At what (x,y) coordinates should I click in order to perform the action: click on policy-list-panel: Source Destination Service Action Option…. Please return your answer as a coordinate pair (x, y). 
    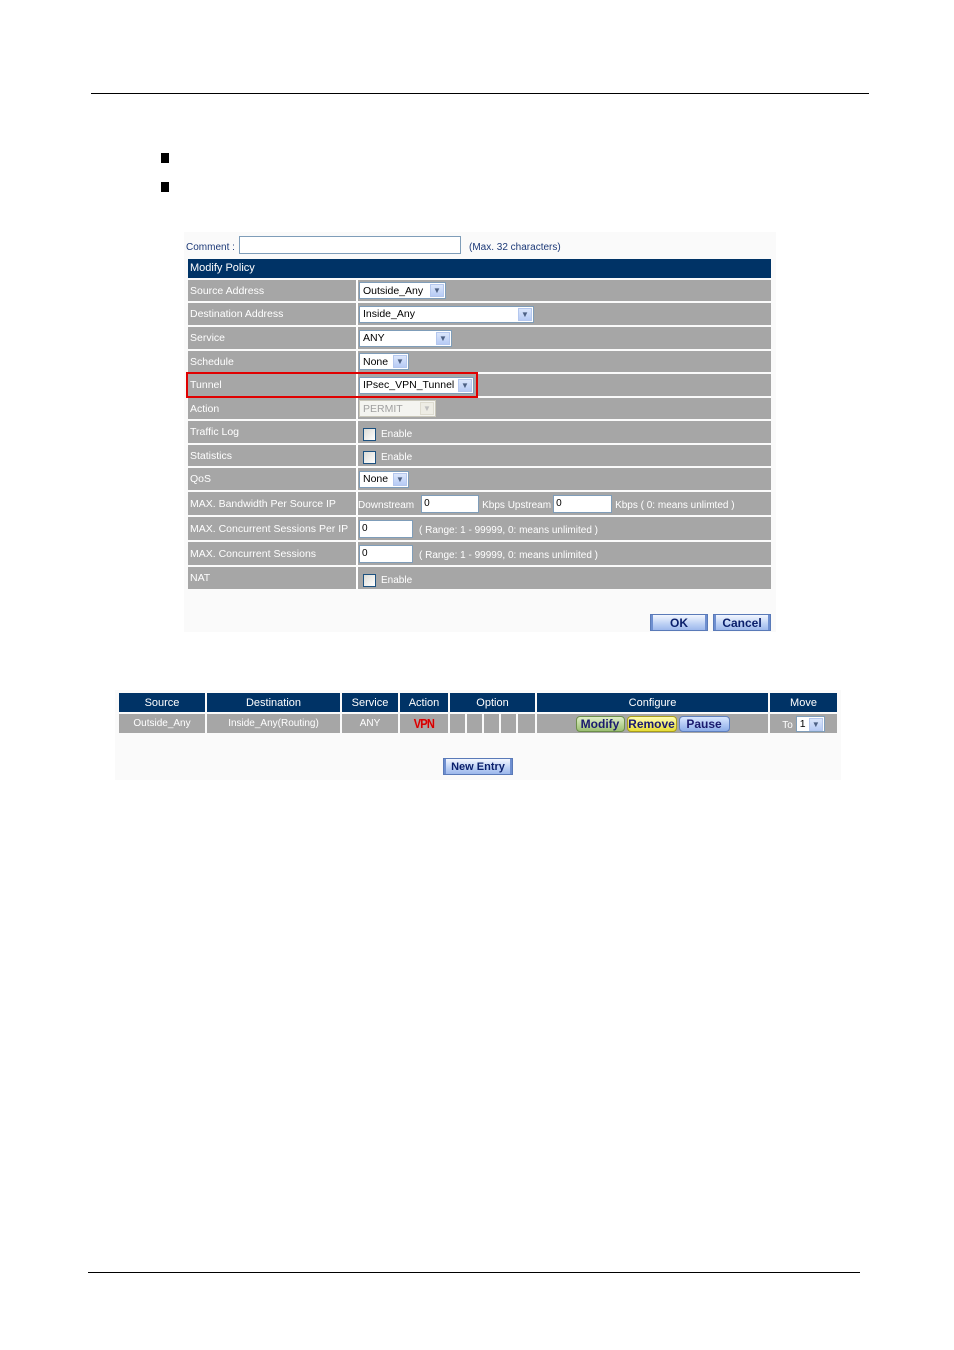
    Looking at the image, I should click on (478, 735).